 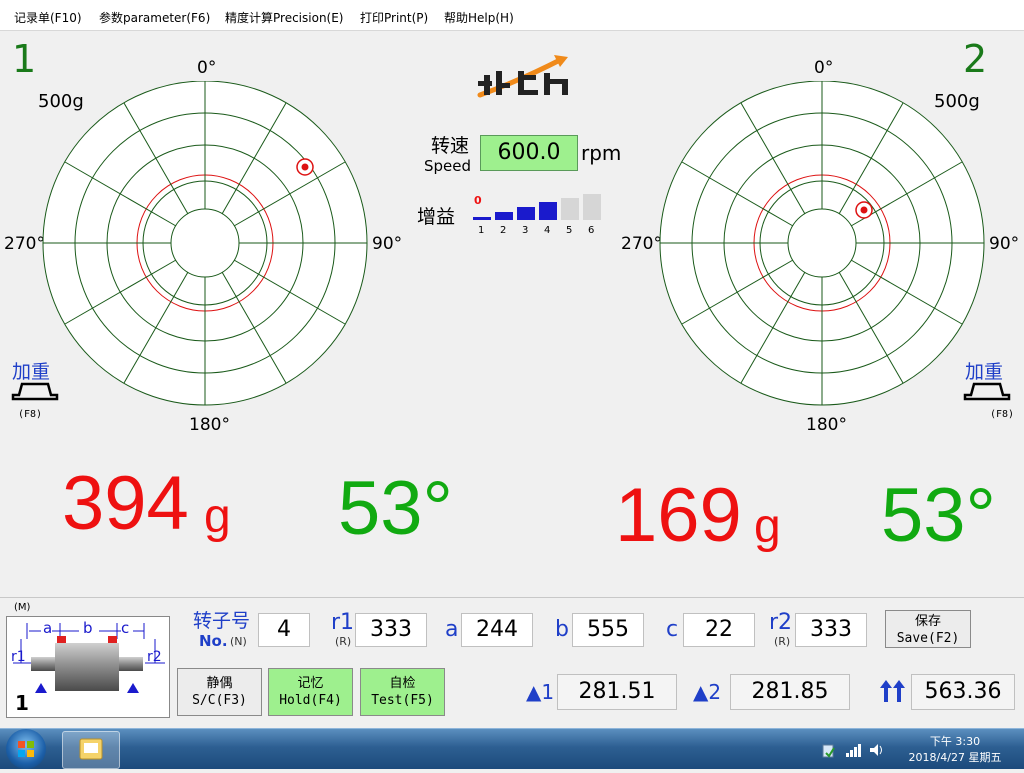 What do you see at coordinates (963, 692) in the screenshot?
I see `total-value: 563.36` at bounding box center [963, 692].